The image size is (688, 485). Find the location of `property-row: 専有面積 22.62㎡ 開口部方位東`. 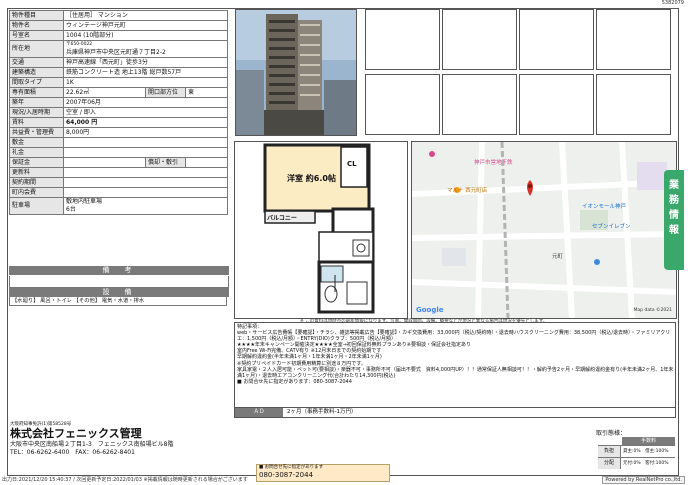

property-row: 専有面積 22.62㎡ 開口部方位東 is located at coordinates (119, 92).